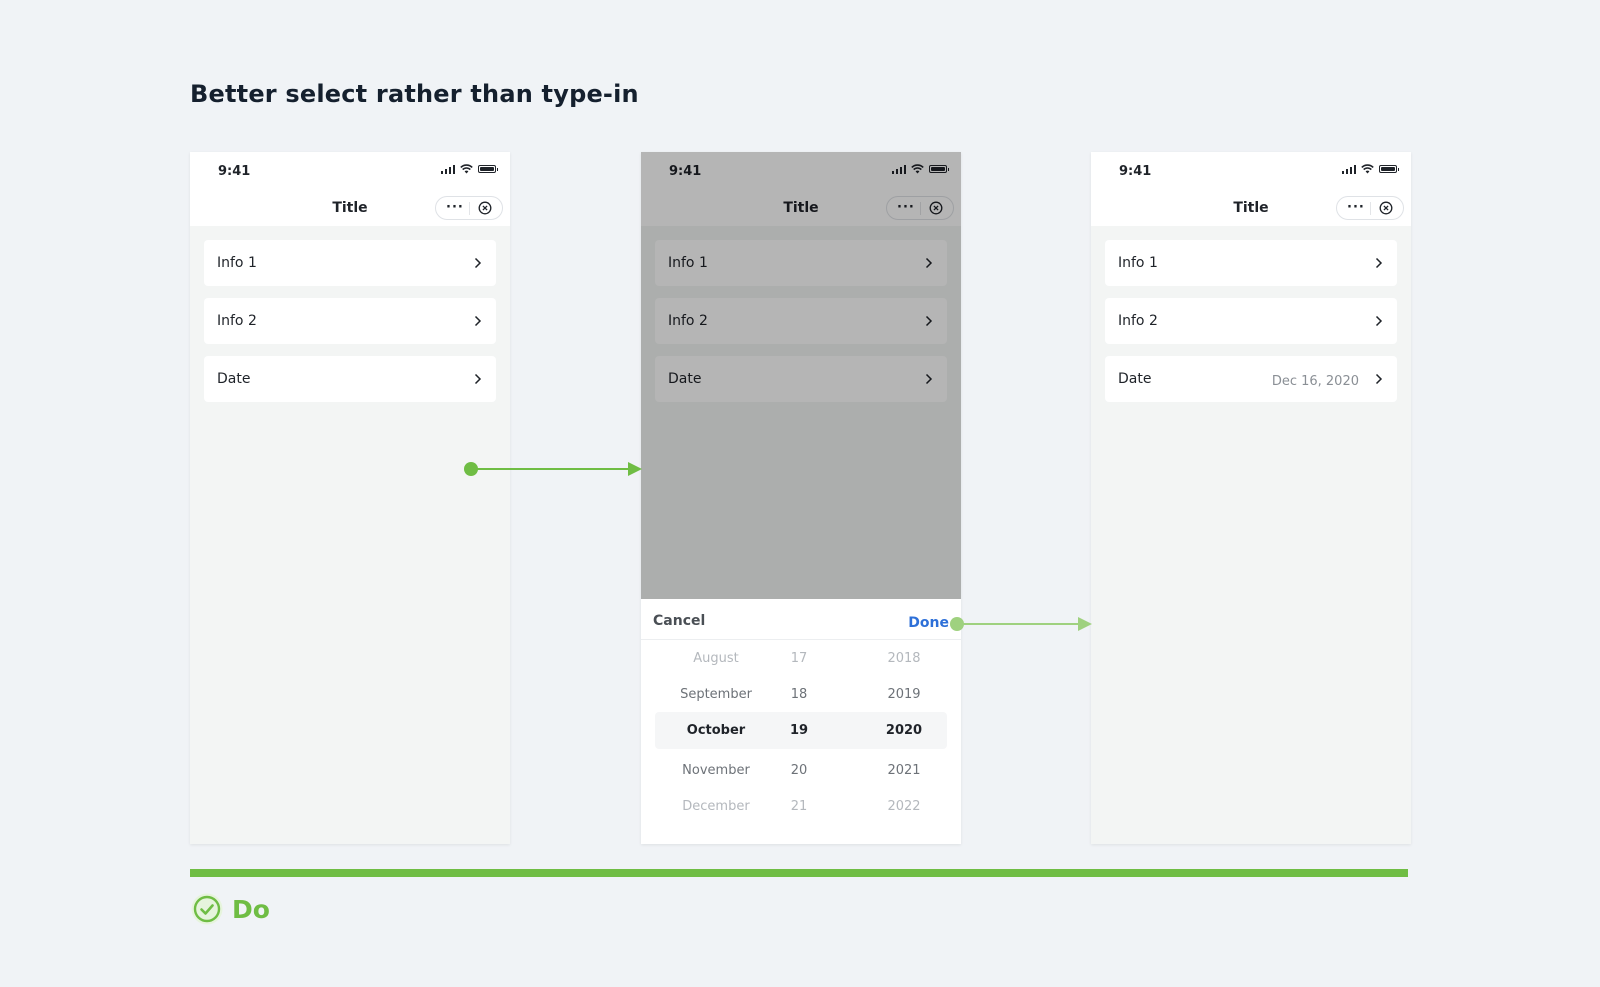 The height and width of the screenshot is (987, 1600). What do you see at coordinates (716, 730) in the screenshot?
I see `picker-month: October` at bounding box center [716, 730].